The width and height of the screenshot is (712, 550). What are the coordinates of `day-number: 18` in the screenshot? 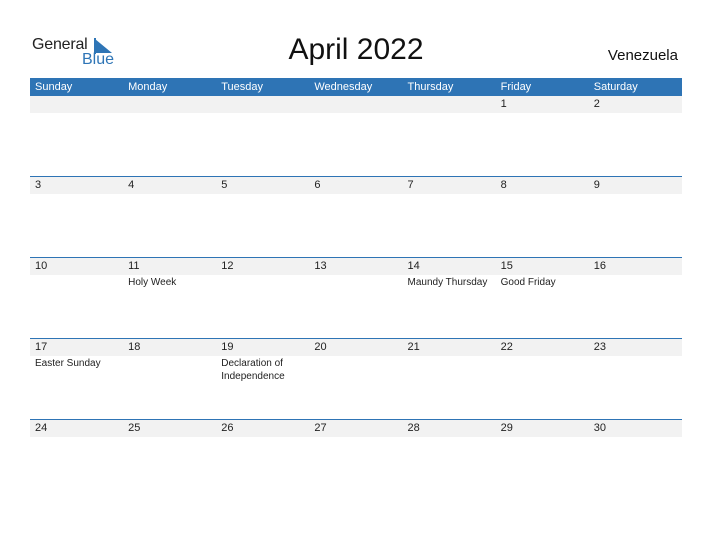 It's located at (170, 347).